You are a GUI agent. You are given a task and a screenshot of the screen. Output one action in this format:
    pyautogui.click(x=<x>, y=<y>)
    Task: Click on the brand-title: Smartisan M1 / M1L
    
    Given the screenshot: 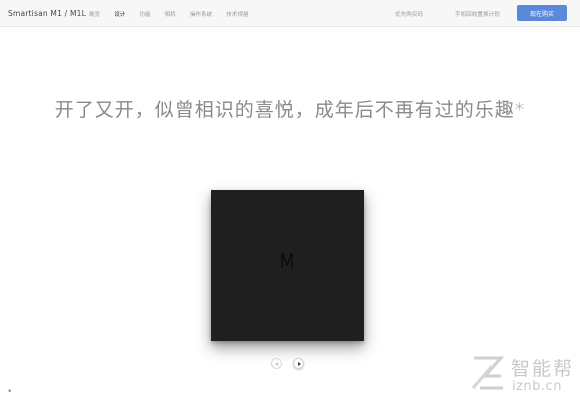 What is the action you would take?
    pyautogui.click(x=47, y=13)
    